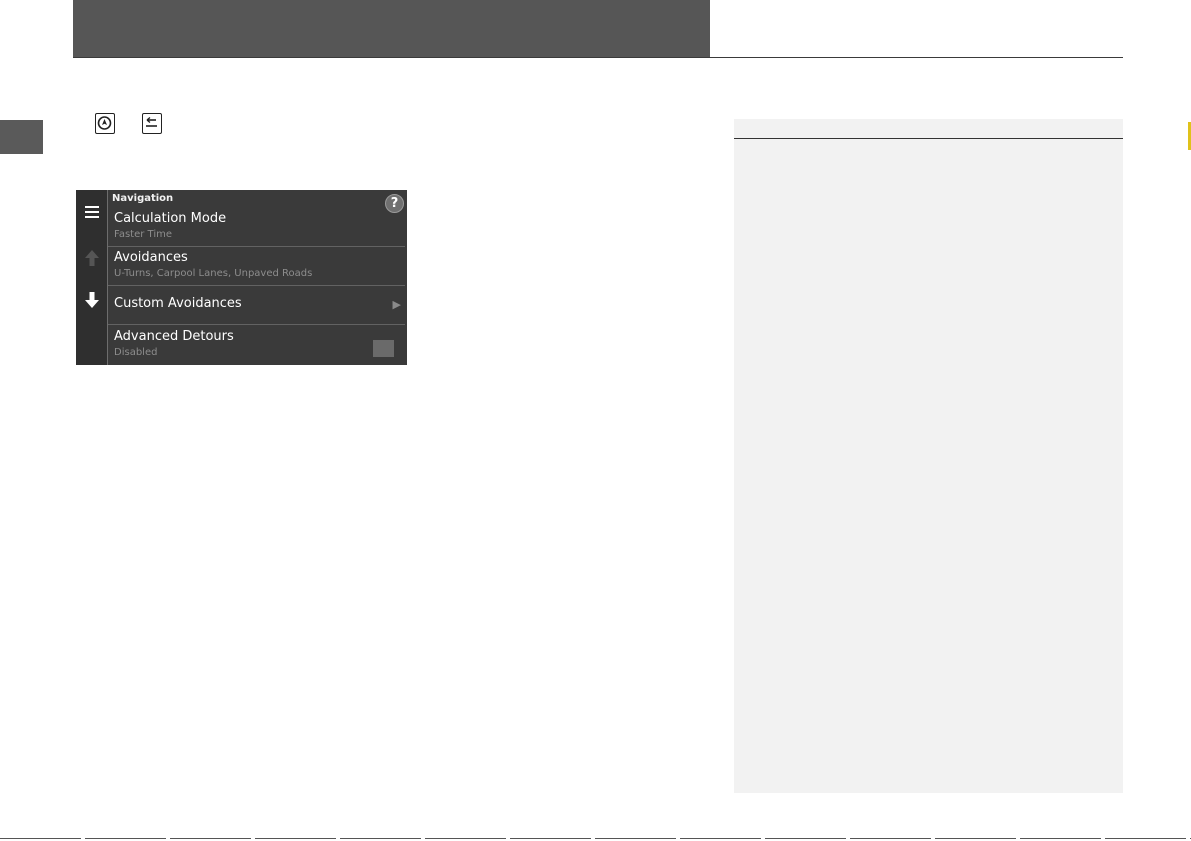 The height and width of the screenshot is (841, 1191). What do you see at coordinates (170, 218) in the screenshot?
I see `setting-label: Calculation Mode` at bounding box center [170, 218].